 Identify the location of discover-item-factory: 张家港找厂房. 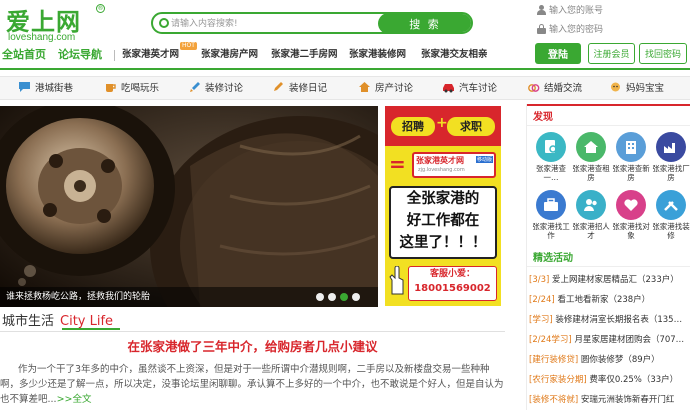
(671, 157).